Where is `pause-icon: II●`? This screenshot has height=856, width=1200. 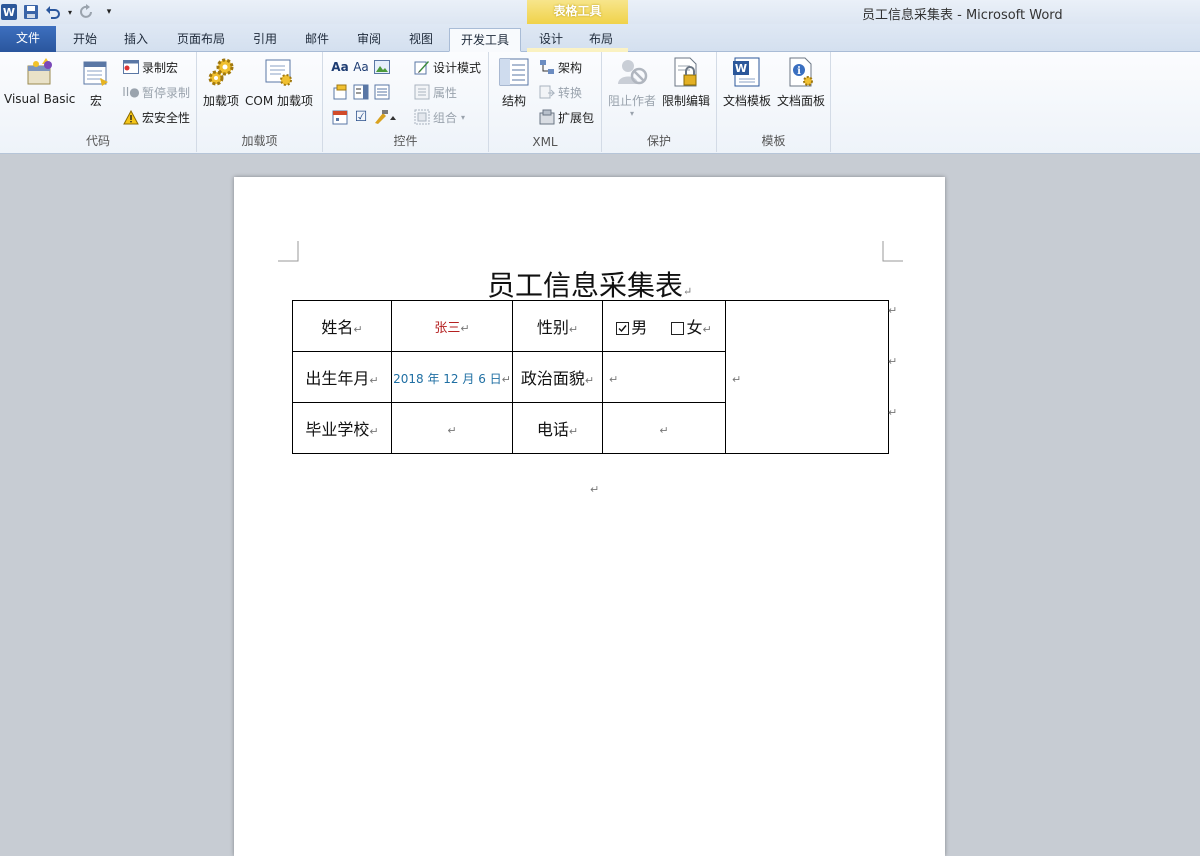 pause-icon: II● is located at coordinates (131, 92).